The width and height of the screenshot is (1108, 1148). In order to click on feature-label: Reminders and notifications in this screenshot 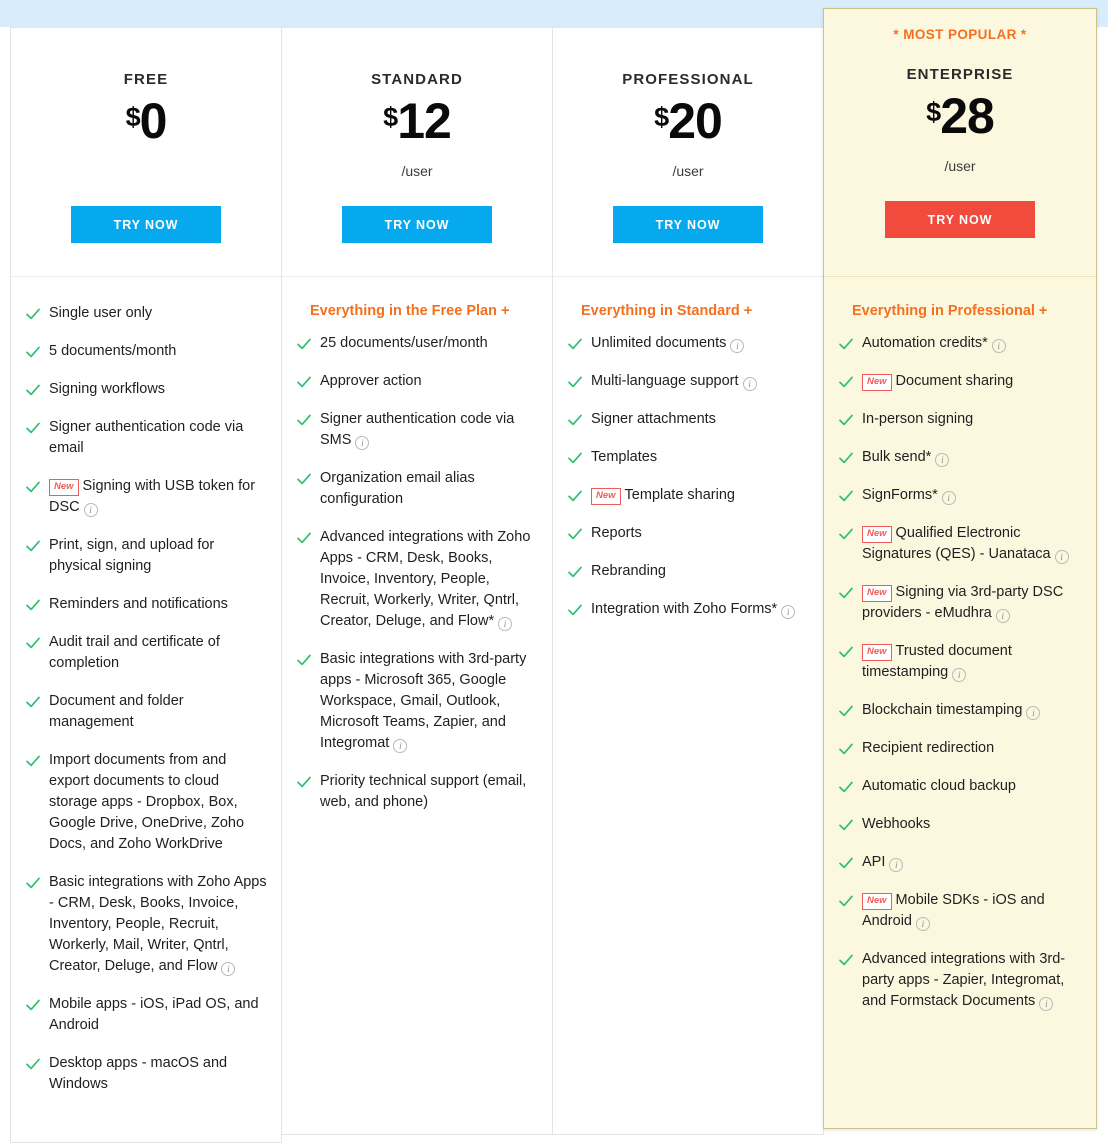, I will do `click(138, 604)`.